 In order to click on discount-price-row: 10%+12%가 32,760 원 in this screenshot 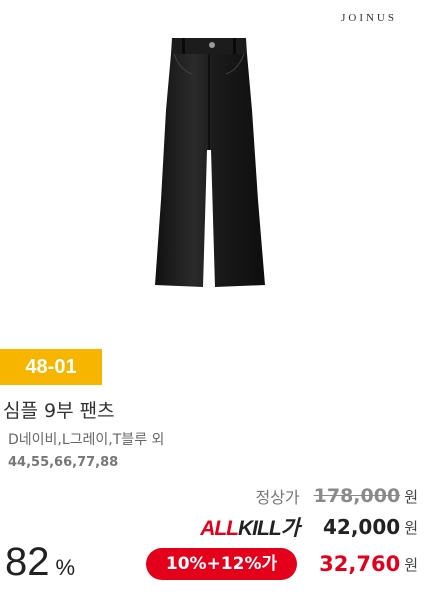, I will do `click(281, 564)`.